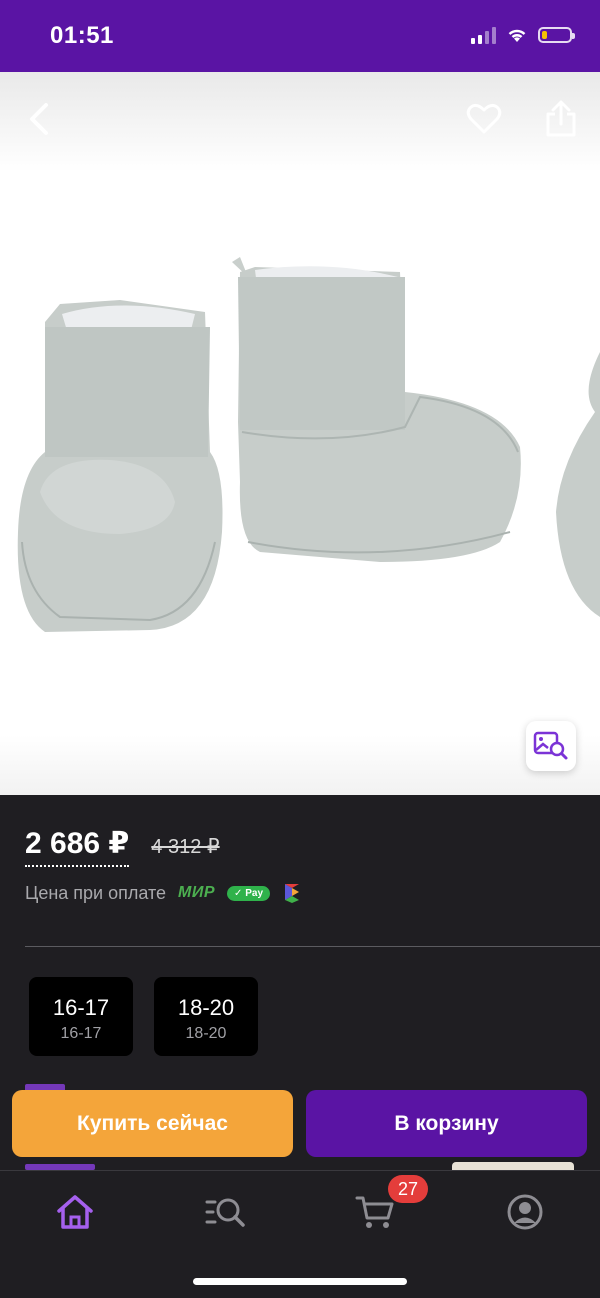 This screenshot has height=1298, width=600. Describe the element at coordinates (206, 1007) in the screenshot. I see `size-label: 18-20` at that location.